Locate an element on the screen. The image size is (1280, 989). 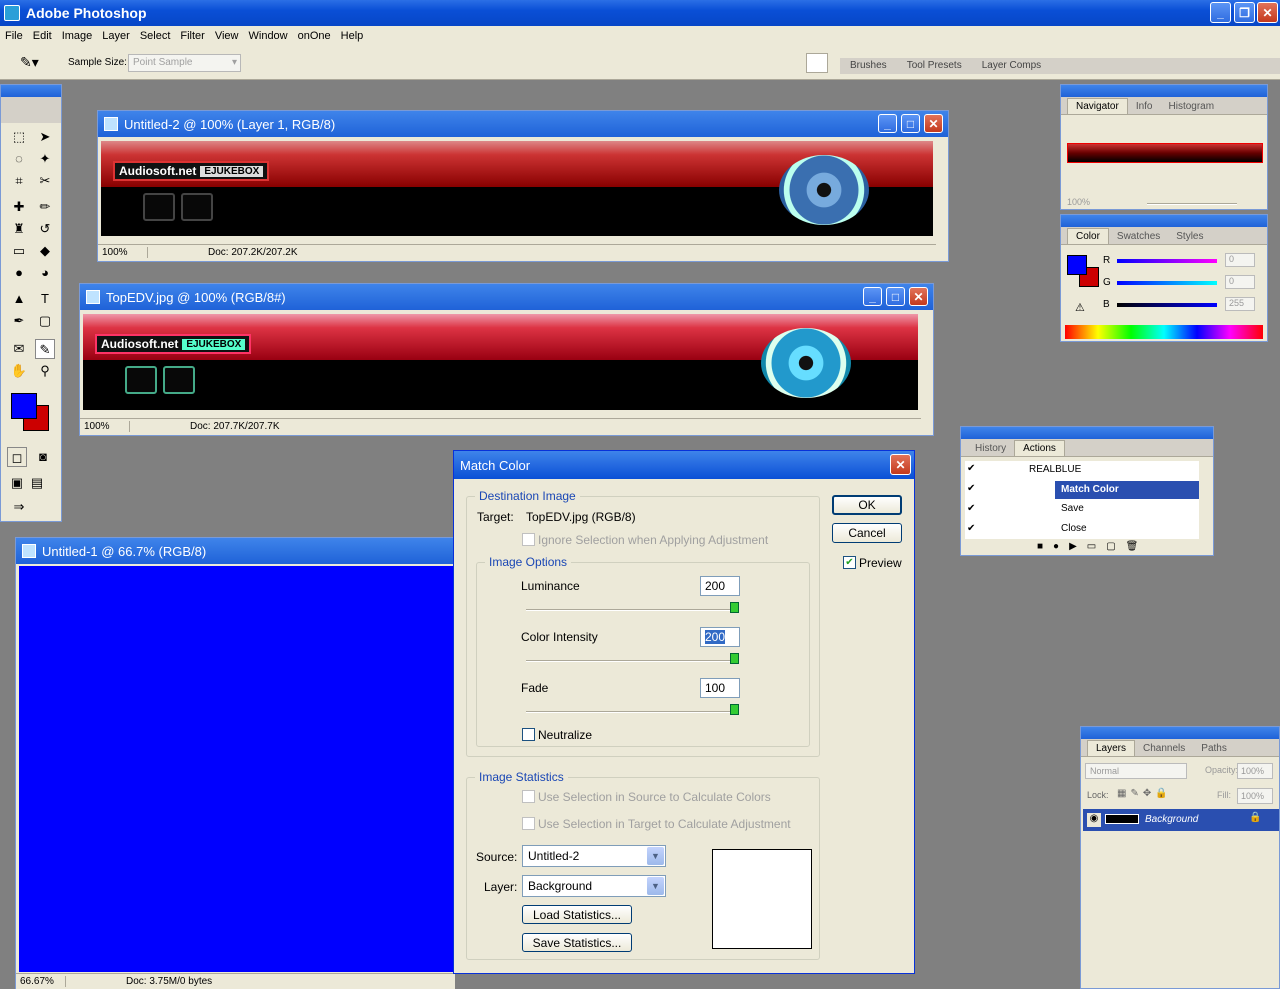
action-match-color: Match Color is located at coordinates (1127, 490).